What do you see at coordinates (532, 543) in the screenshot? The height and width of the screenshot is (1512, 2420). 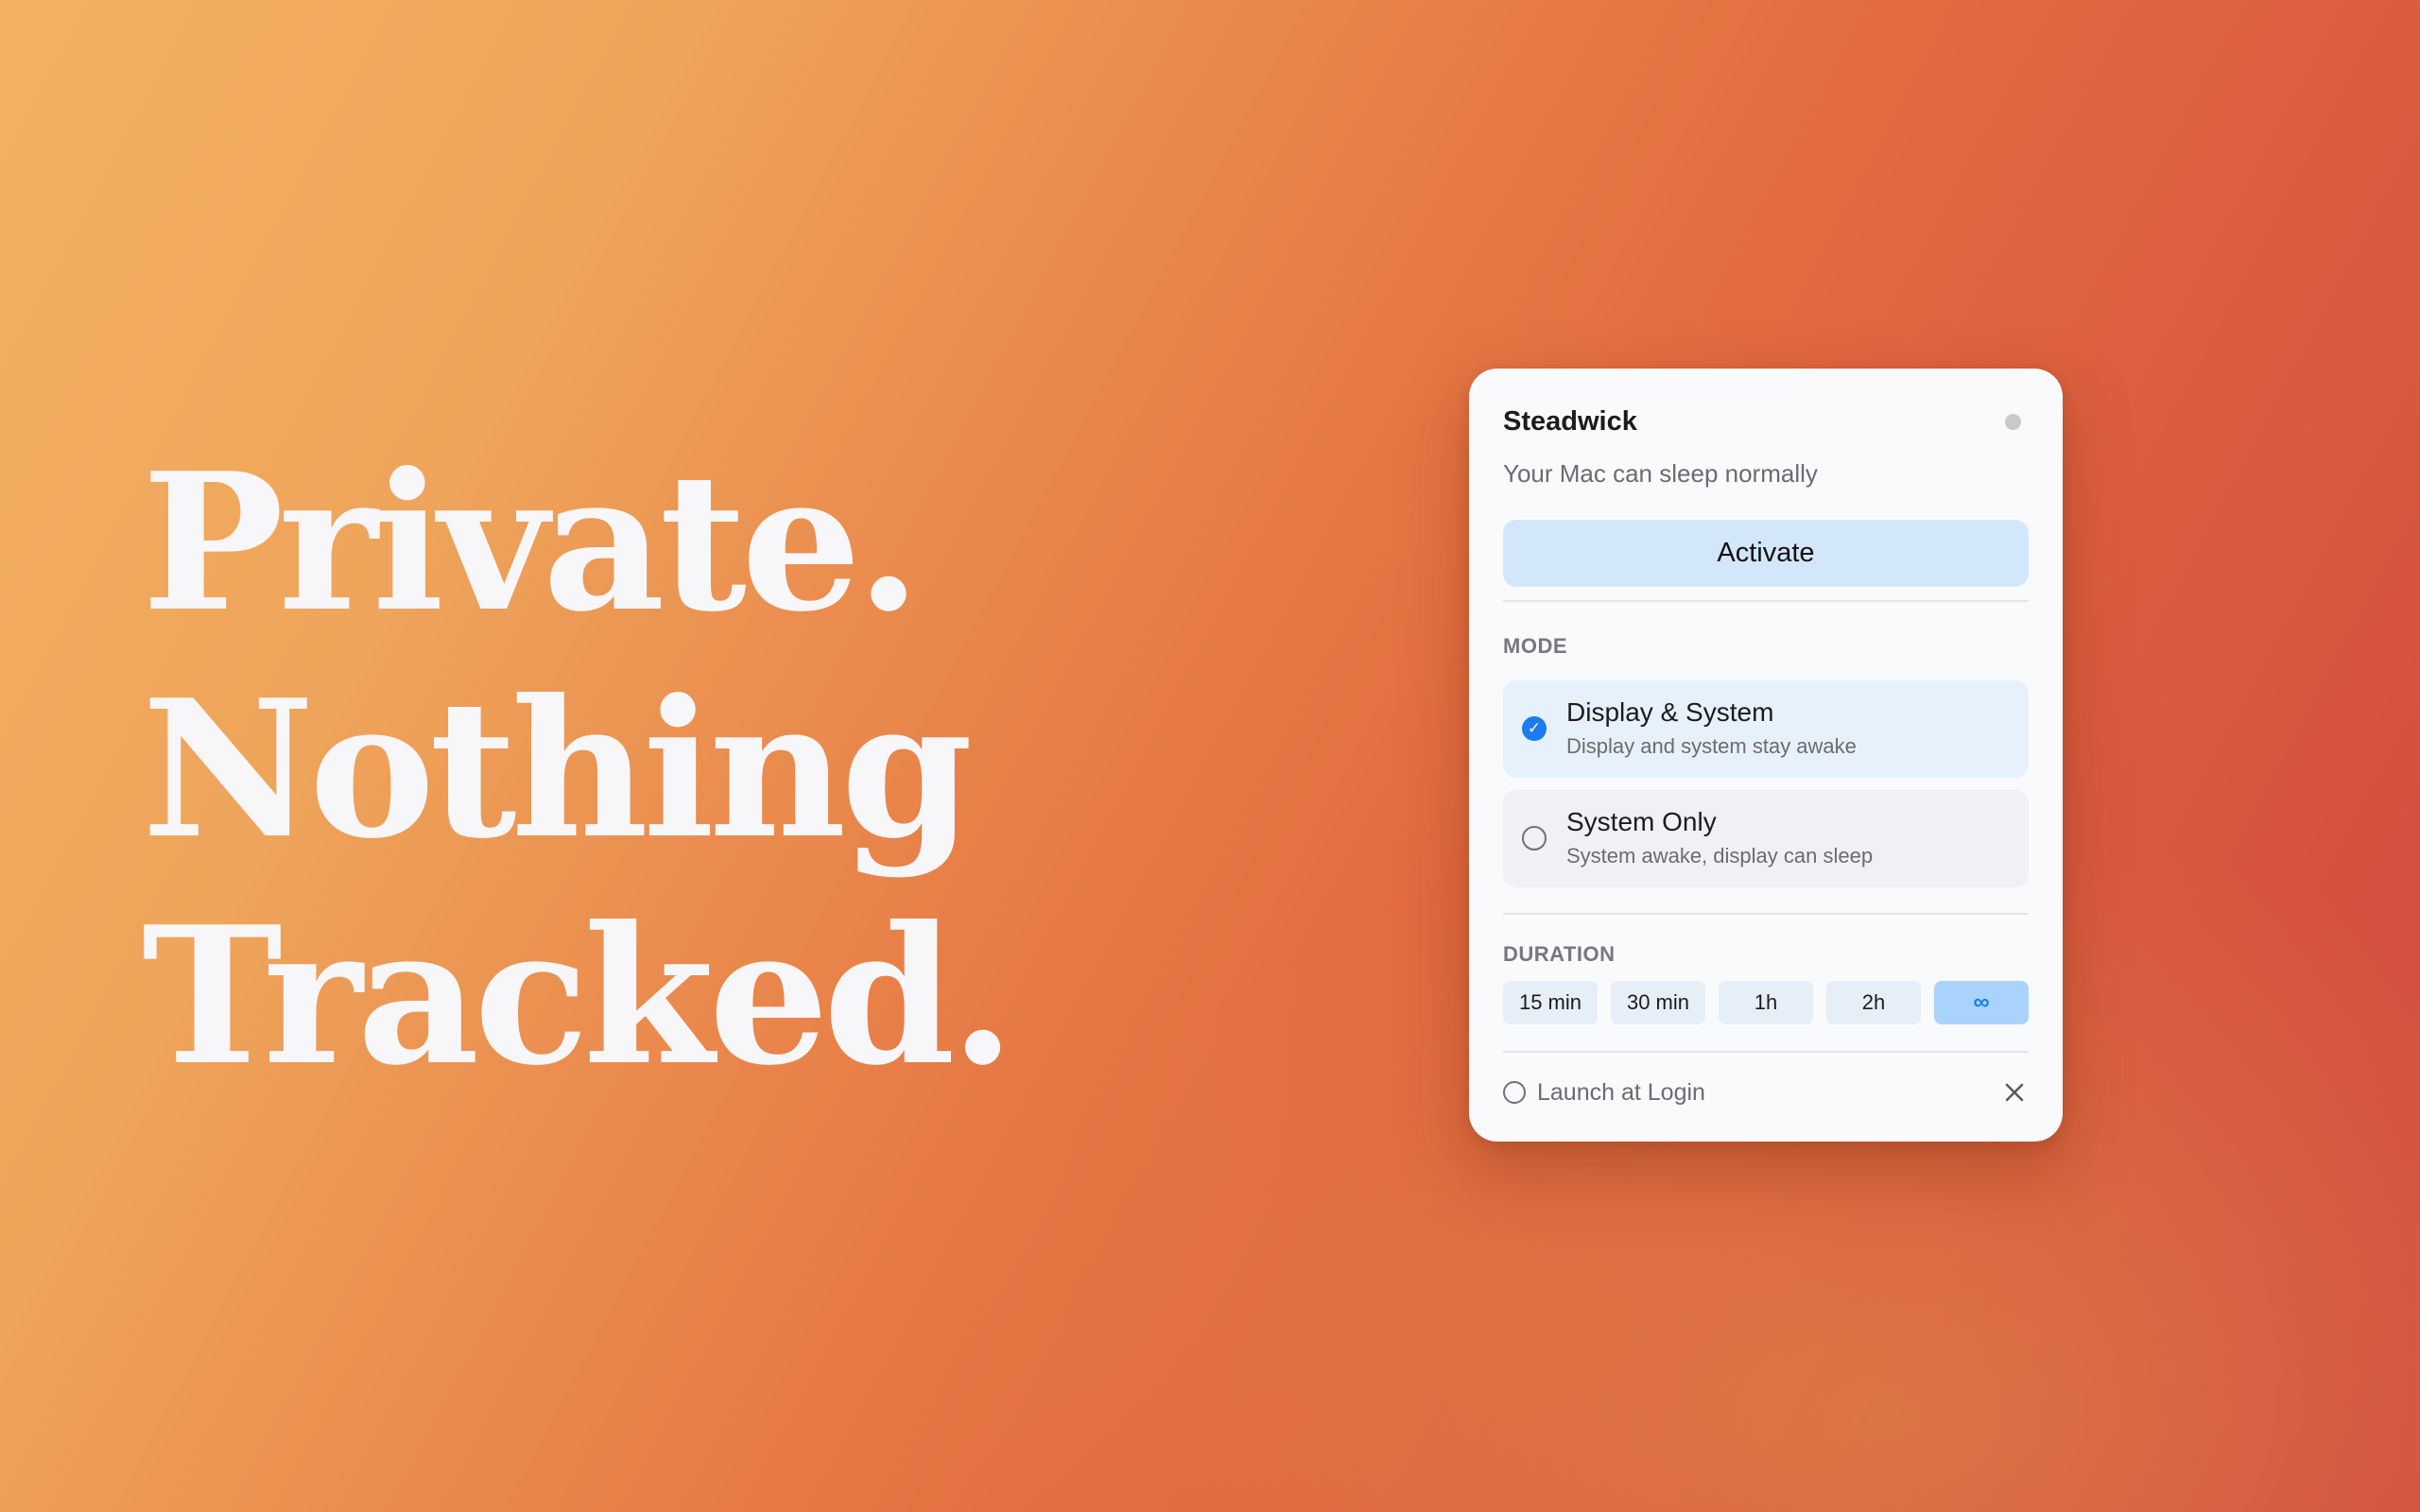 I see `headline-line-1: Private.` at bounding box center [532, 543].